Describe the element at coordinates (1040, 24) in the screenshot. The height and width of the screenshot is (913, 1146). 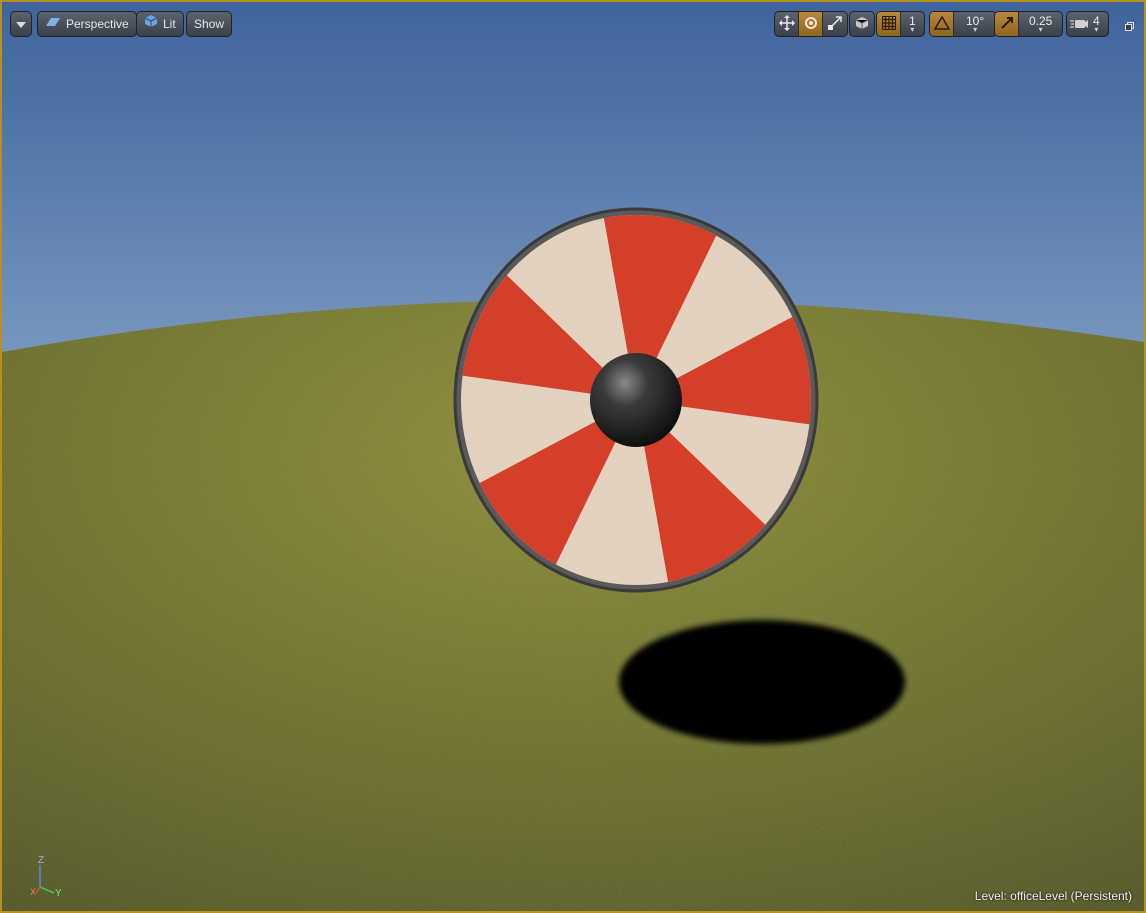
I see `scale-snap-value: 0.25 ▾` at that location.